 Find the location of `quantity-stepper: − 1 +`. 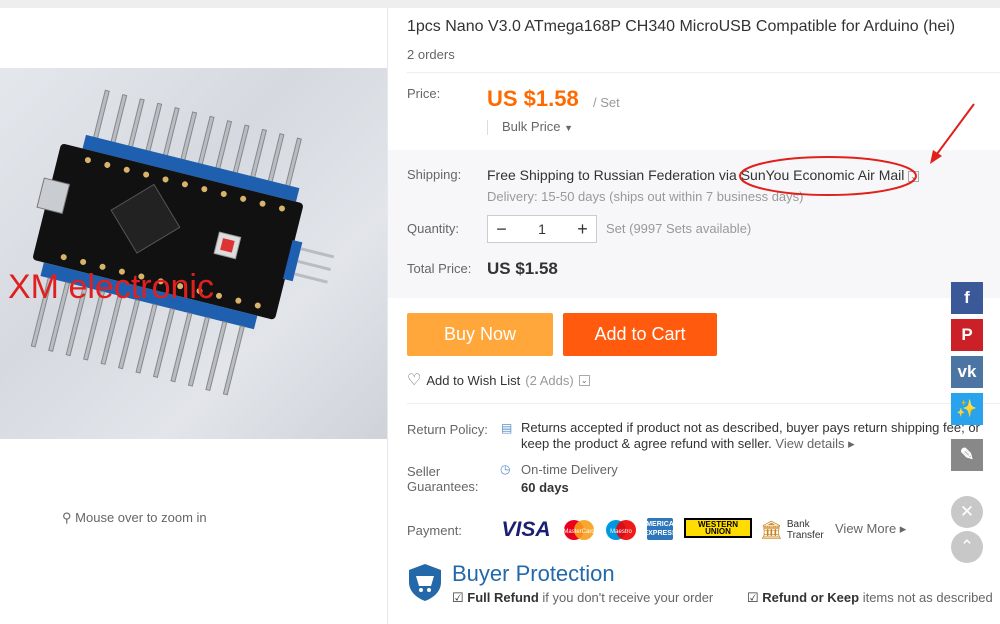

quantity-stepper: − 1 + is located at coordinates (542, 229).